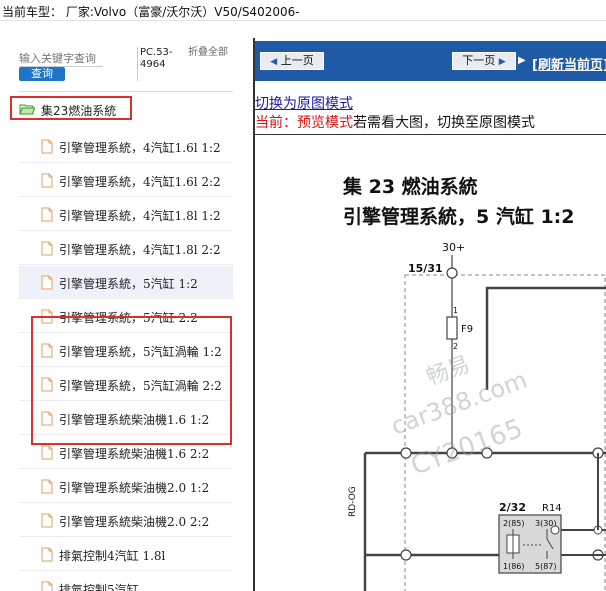  I want to click on relay-pin-5-87: 5(87), so click(546, 566).